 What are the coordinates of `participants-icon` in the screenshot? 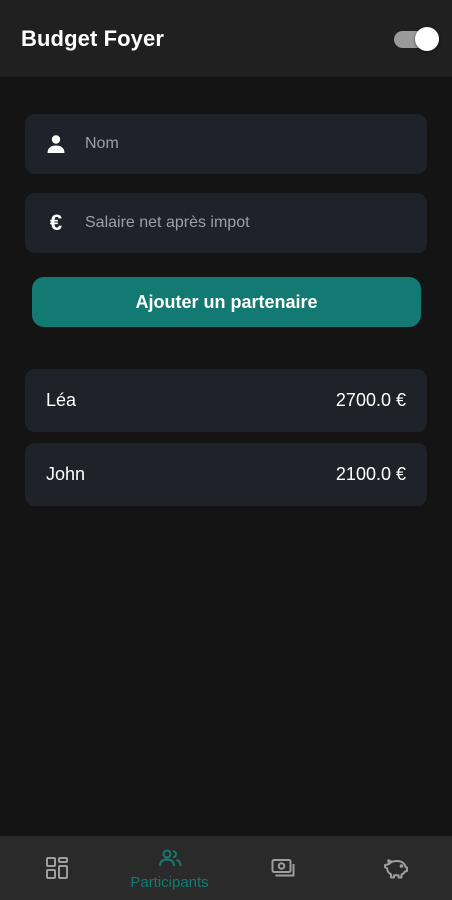 It's located at (169, 857).